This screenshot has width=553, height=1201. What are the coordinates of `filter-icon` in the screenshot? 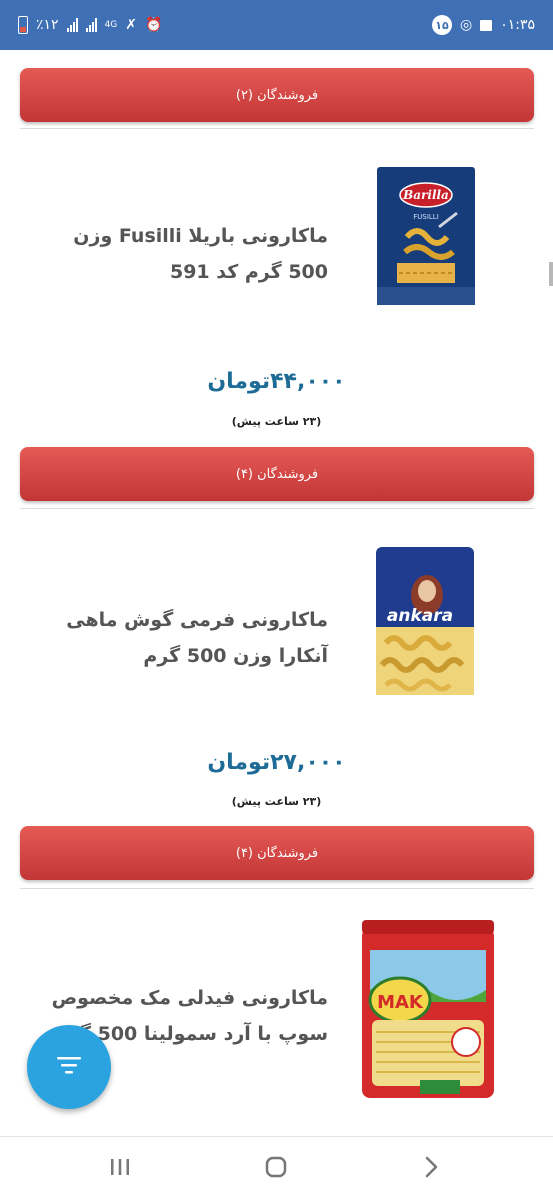 It's located at (69, 1067).